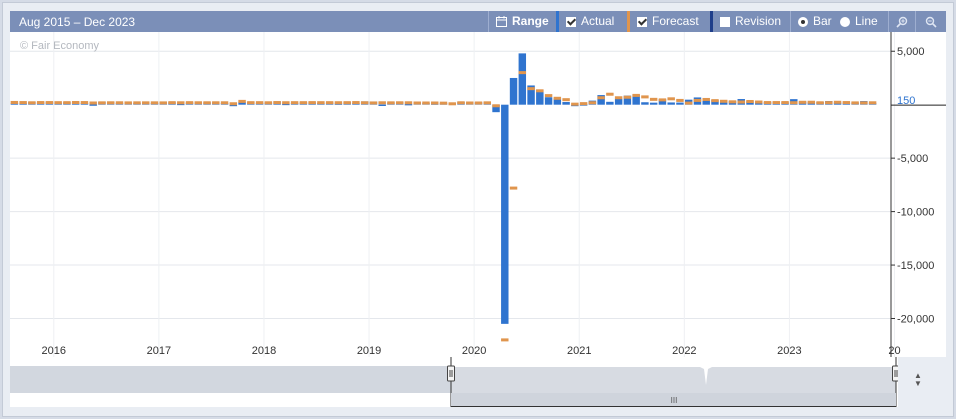 The image size is (956, 419). What do you see at coordinates (902, 21) in the screenshot?
I see `zoom-in-button` at bounding box center [902, 21].